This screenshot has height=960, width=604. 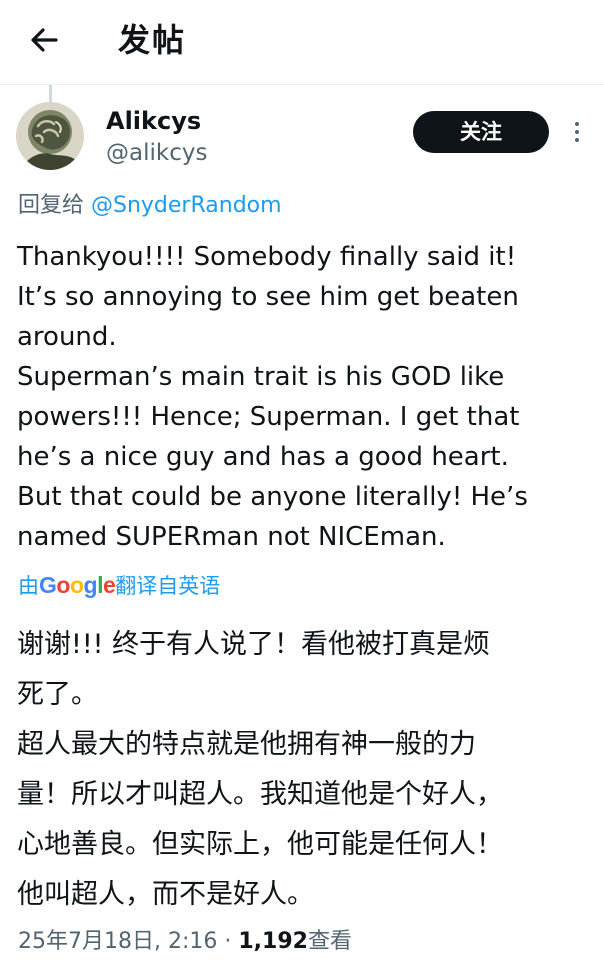 I want to click on arrow-left-icon, so click(x=44, y=40).